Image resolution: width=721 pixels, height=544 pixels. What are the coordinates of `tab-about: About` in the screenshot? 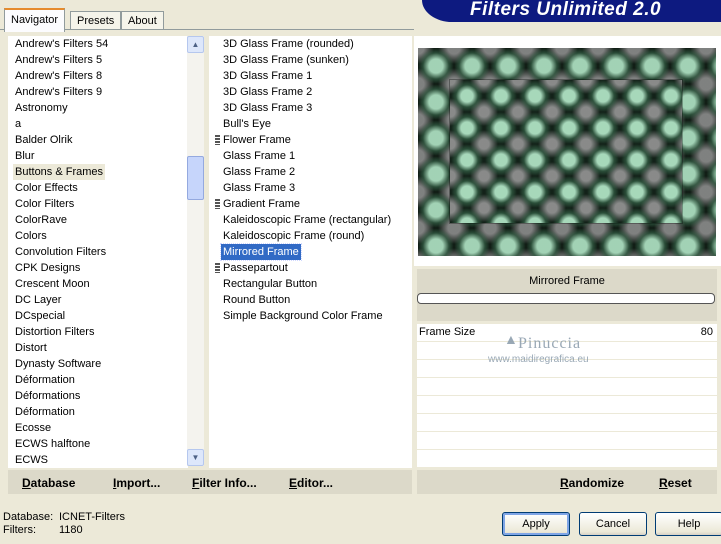 It's located at (142, 20).